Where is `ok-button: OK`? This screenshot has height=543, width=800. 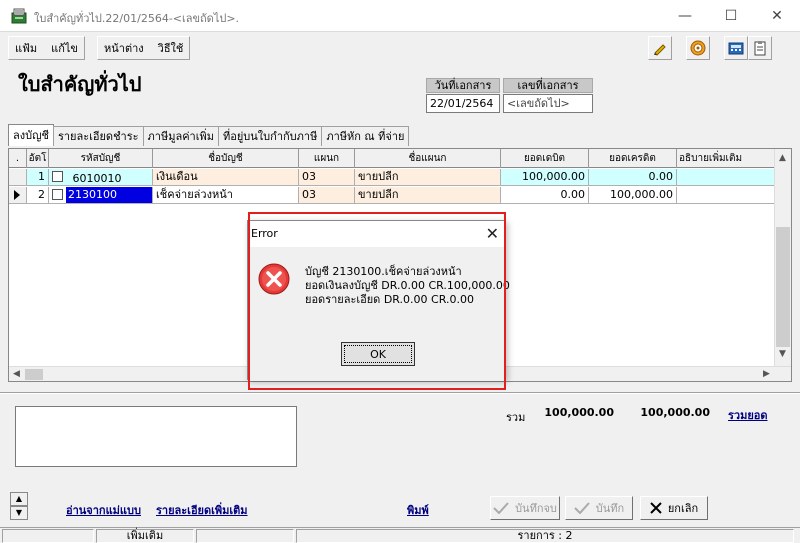
ok-button: OK is located at coordinates (378, 354).